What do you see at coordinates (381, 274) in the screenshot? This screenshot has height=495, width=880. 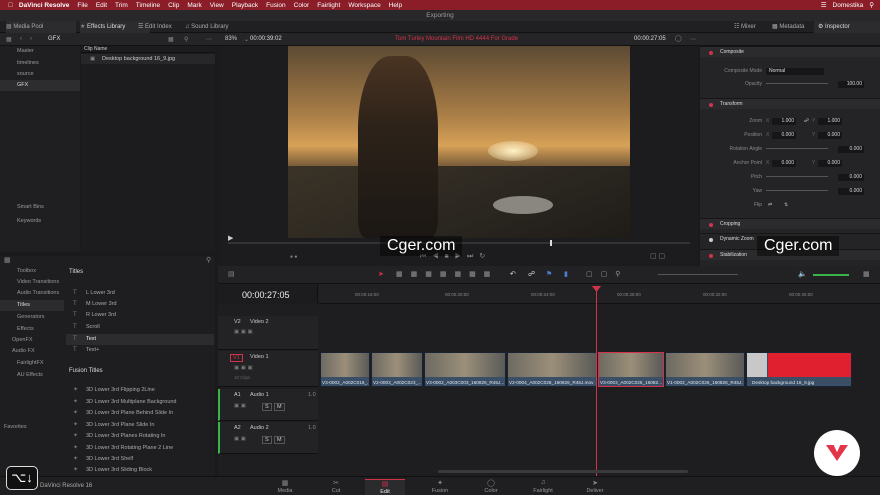 I see `selection-tool-icon: ➤` at bounding box center [381, 274].